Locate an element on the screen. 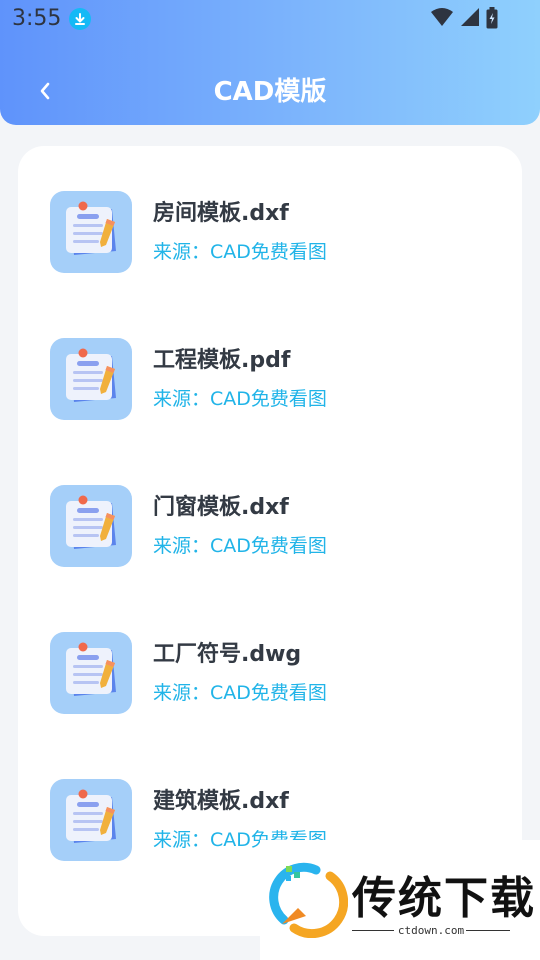 This screenshot has height=960, width=540. file-name: 建筑模板.dxf is located at coordinates (221, 801).